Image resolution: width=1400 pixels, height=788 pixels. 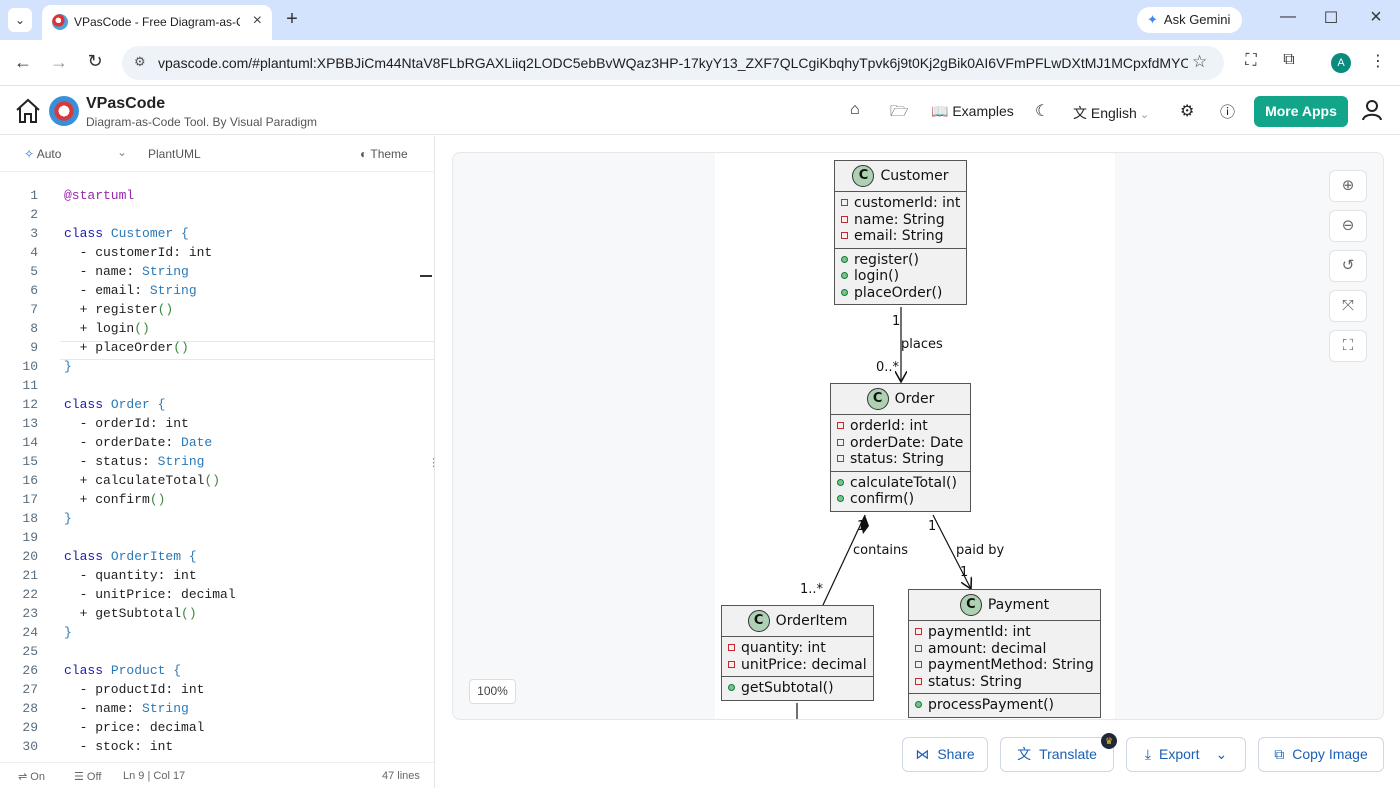 What do you see at coordinates (150, 594) in the screenshot?
I see `line-text: - unitPrice: decimal` at bounding box center [150, 594].